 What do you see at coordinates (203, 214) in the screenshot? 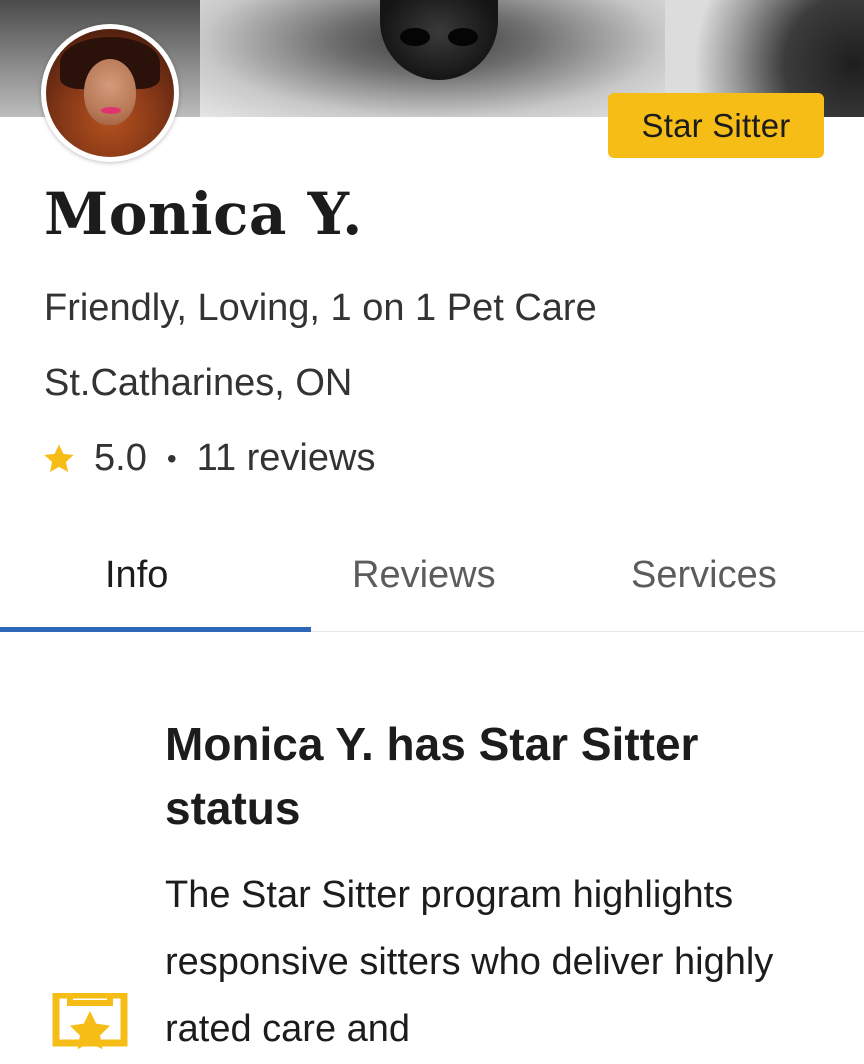
I see `profile-name: Monica Y.` at bounding box center [203, 214].